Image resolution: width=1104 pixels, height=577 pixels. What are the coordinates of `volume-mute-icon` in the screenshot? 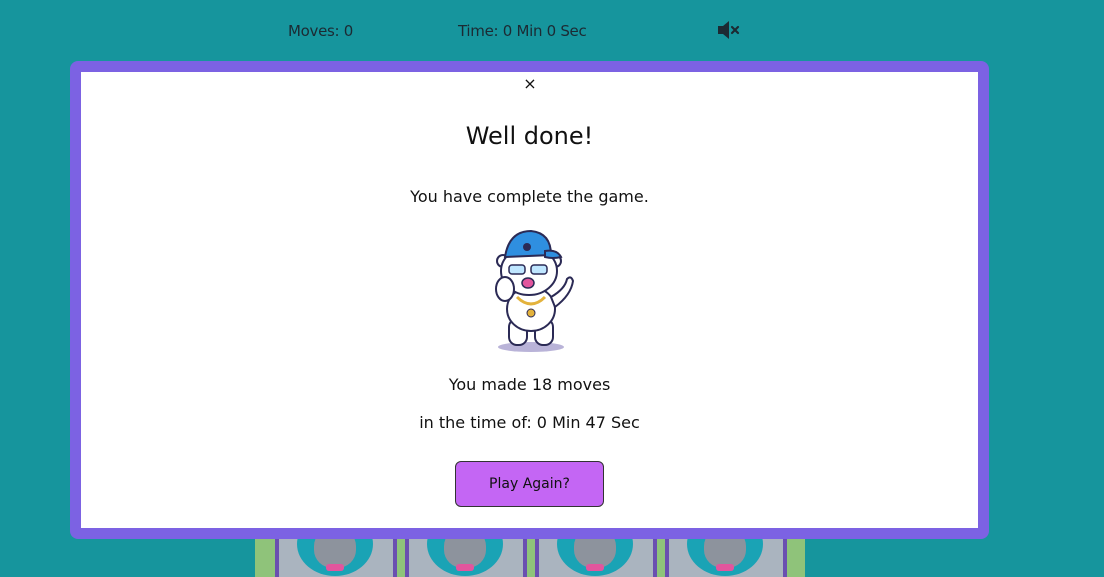 It's located at (729, 30).